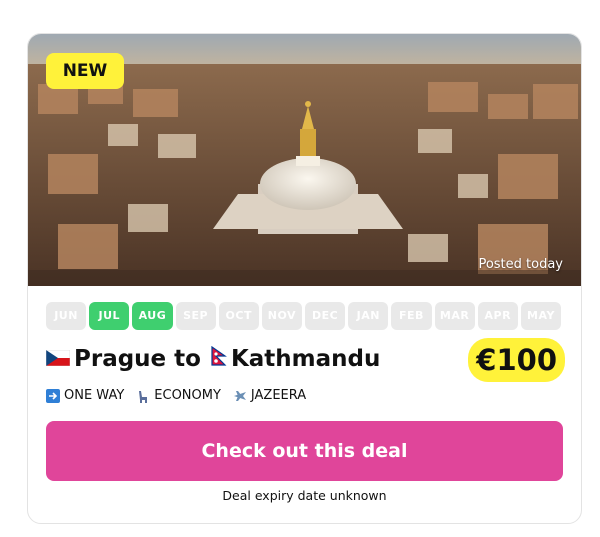 The image size is (600, 537). I want to click on airplane-icon, so click(240, 396).